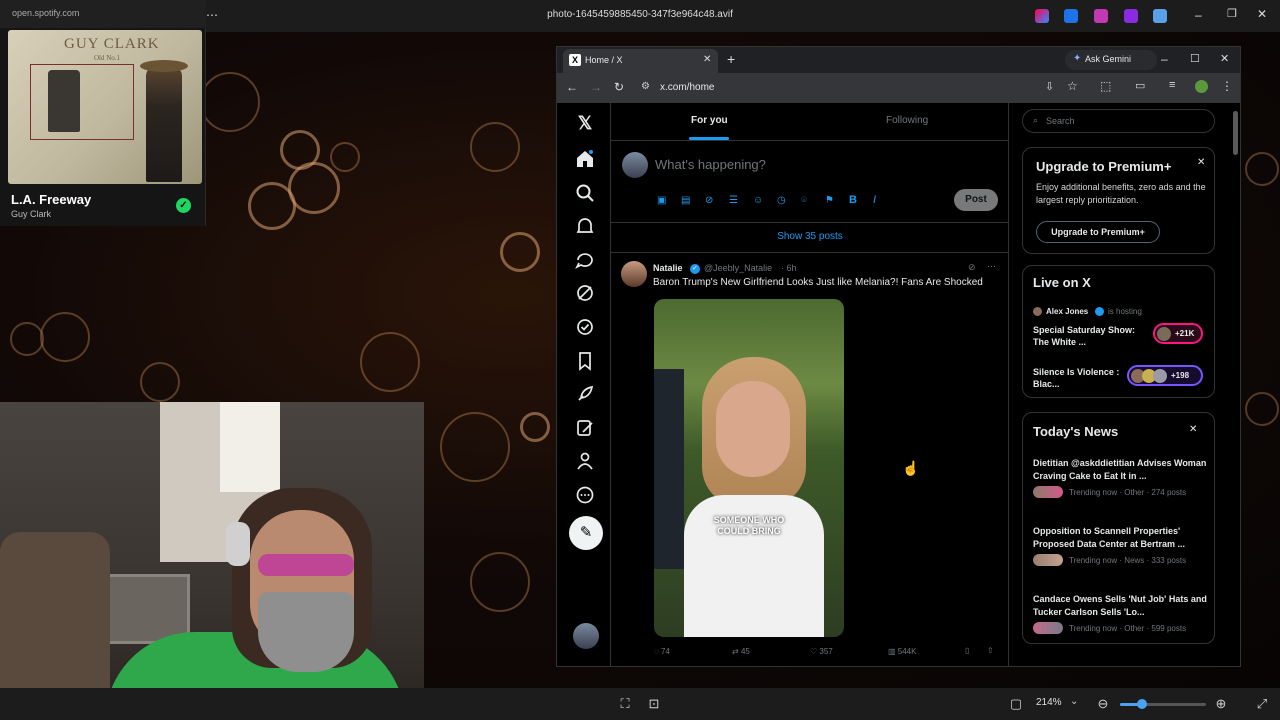 This screenshot has height=720, width=1280. What do you see at coordinates (645, 86) in the screenshot?
I see `site-info-icon: ⚙` at bounding box center [645, 86].